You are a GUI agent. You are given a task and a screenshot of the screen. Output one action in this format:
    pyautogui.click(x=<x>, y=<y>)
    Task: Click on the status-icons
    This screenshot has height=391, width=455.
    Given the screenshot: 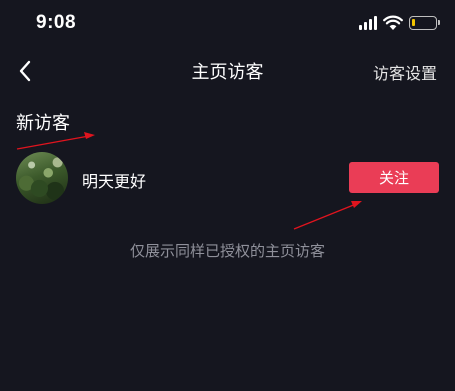 What is the action you would take?
    pyautogui.click(x=399, y=23)
    